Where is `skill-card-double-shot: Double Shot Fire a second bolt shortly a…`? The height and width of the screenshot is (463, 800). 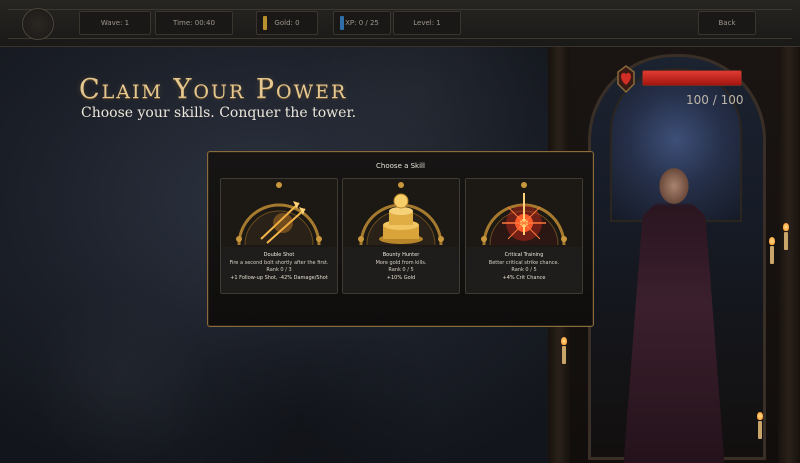
skill-card-double-shot: Double Shot Fire a second bolt shortly a… is located at coordinates (279, 236).